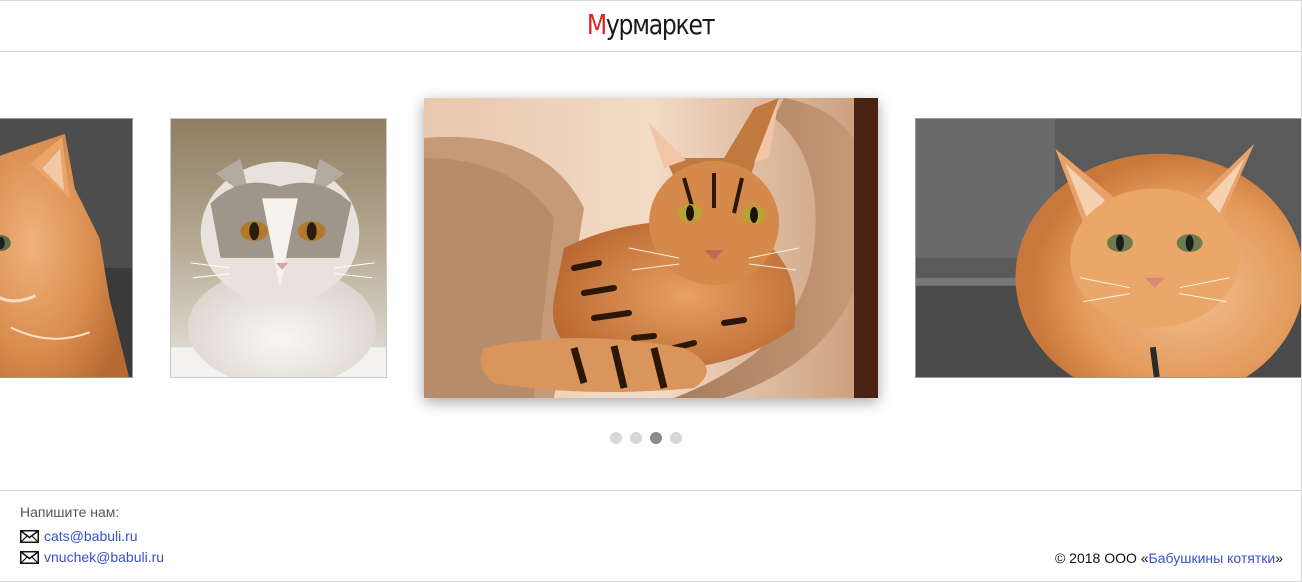 The height and width of the screenshot is (582, 1302). What do you see at coordinates (1279, 558) in the screenshot?
I see `copyright-suffix: »` at bounding box center [1279, 558].